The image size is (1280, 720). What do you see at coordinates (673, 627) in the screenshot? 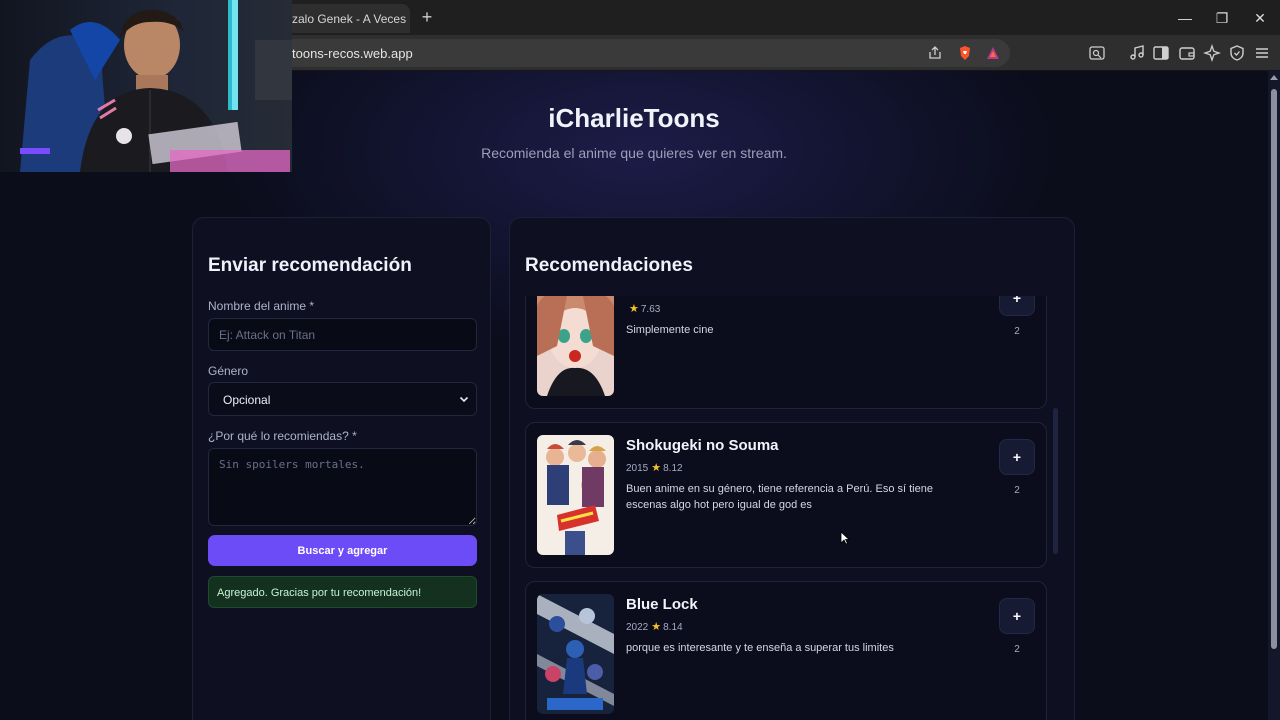
I see `anime-score: 8.14` at bounding box center [673, 627].